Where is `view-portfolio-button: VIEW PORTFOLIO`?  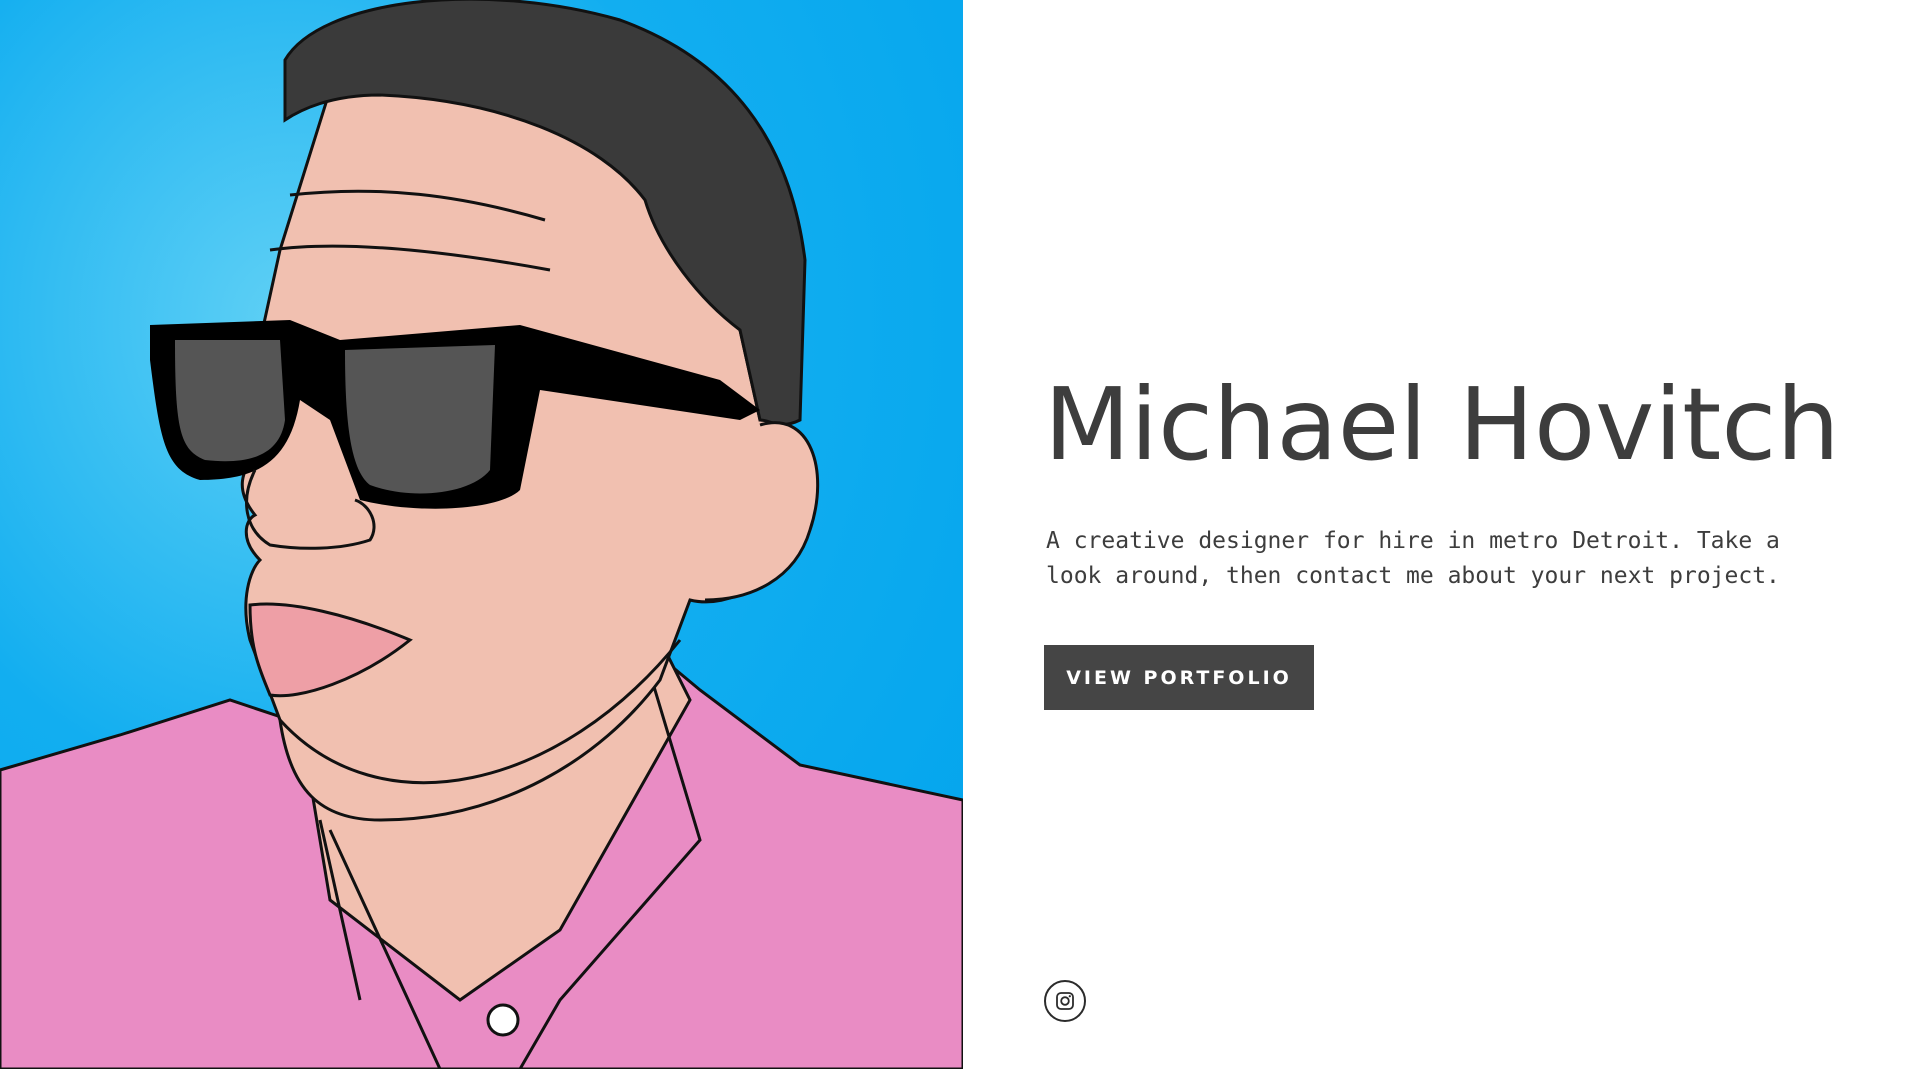 view-portfolio-button: VIEW PORTFOLIO is located at coordinates (1179, 677).